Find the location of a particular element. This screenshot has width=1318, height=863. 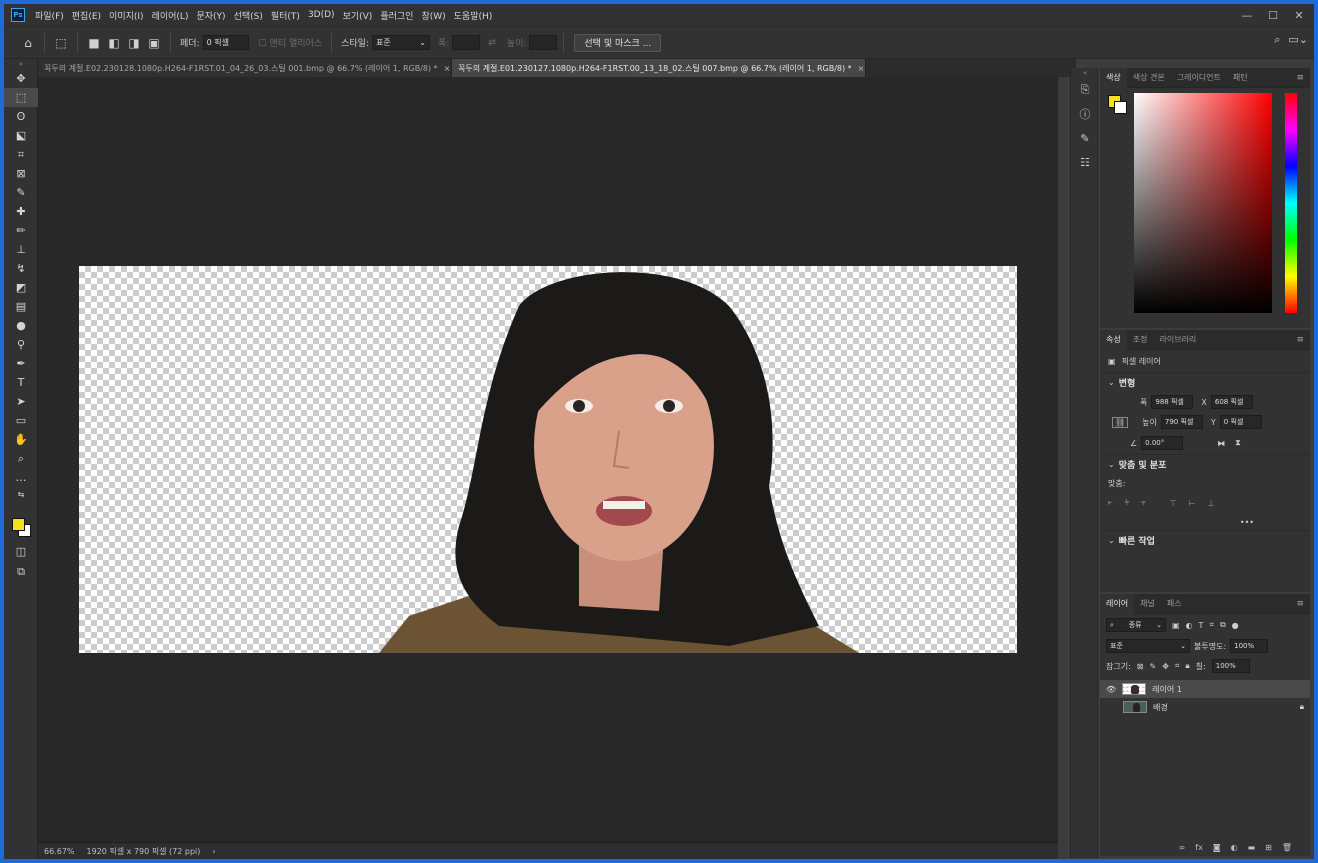

opacity-field: 100% is located at coordinates (1249, 646).